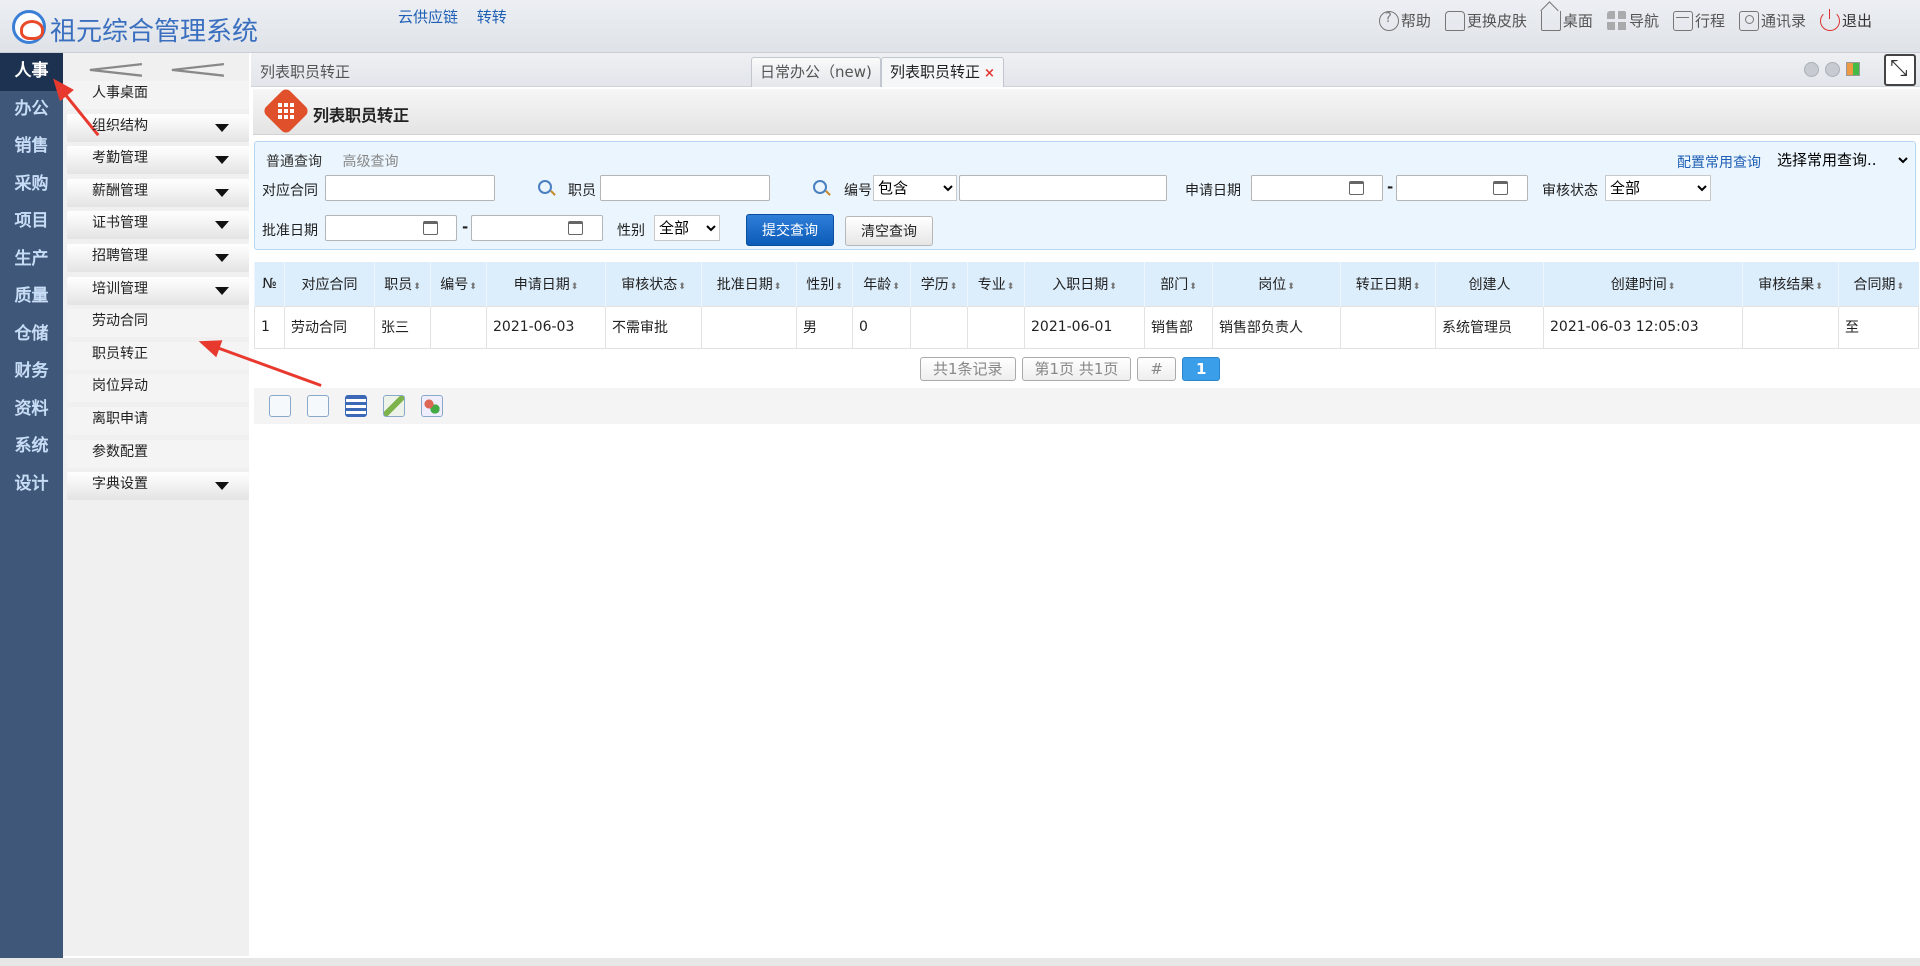 Image resolution: width=1920 pixels, height=966 pixels. What do you see at coordinates (1811, 69) in the screenshot?
I see `scroll-left-icon` at bounding box center [1811, 69].